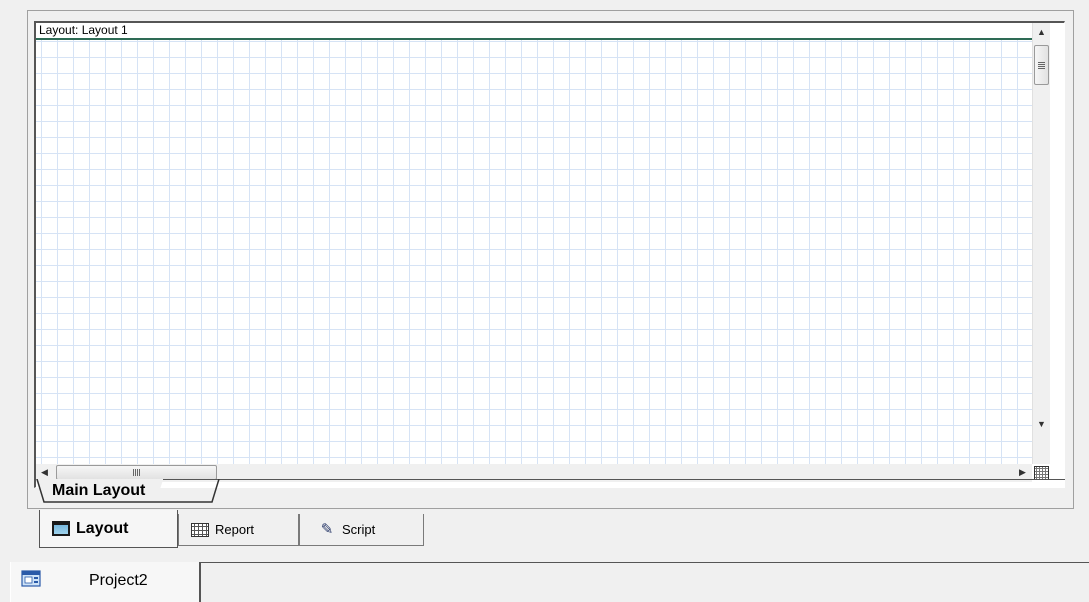 This screenshot has width=1089, height=602. I want to click on grid-toggle-icon, so click(1041, 473).